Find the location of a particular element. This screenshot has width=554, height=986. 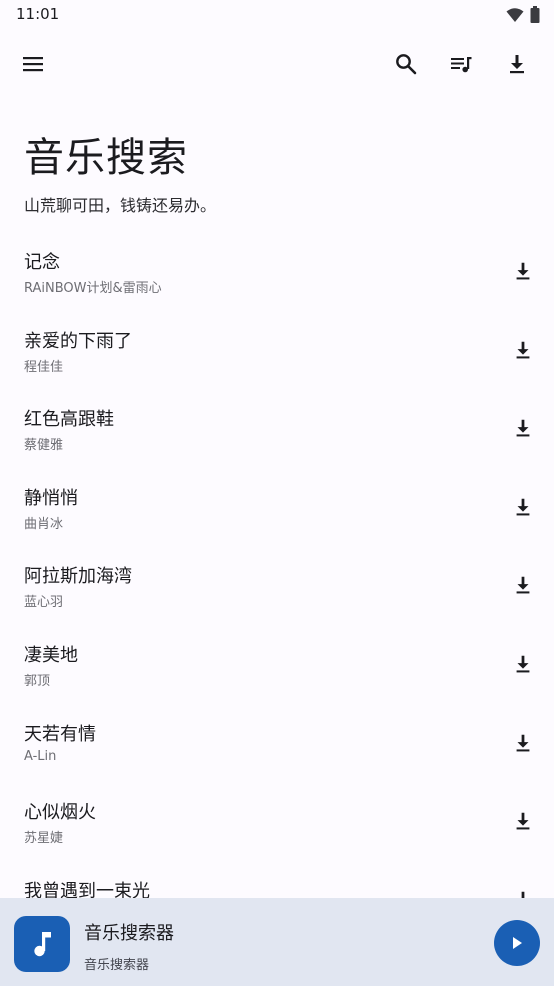

song-title: 红色高跟鞋 is located at coordinates (69, 420).